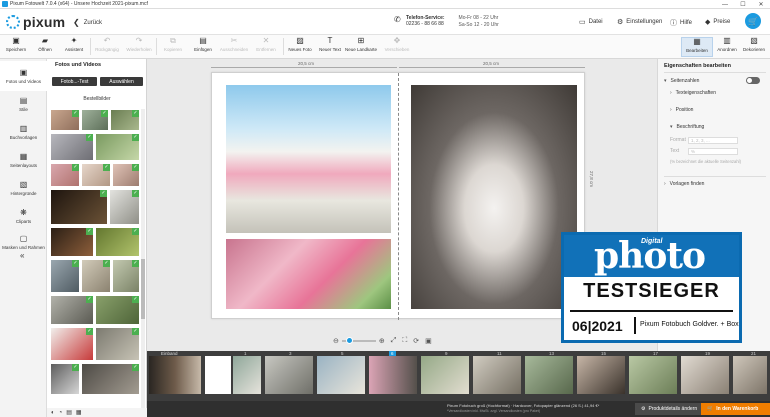  I want to click on save-button: ▣ Speichern, so click(16, 47).